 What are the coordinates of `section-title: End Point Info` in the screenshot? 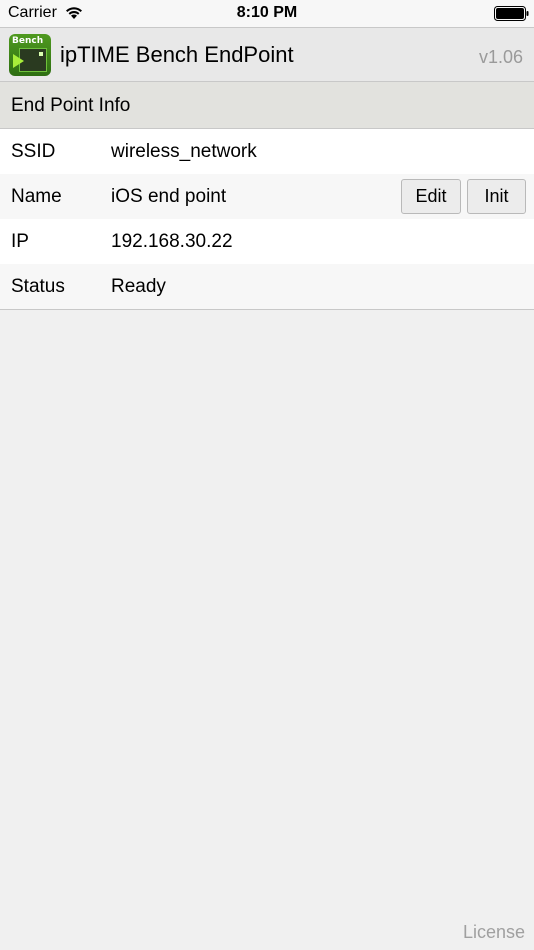 It's located at (71, 105).